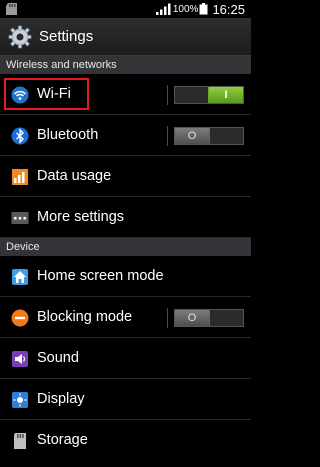 This screenshot has width=320, height=467. I want to click on settings-item-home-screen-mode: Home screen mode, so click(125, 276).